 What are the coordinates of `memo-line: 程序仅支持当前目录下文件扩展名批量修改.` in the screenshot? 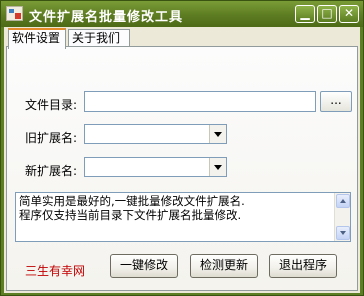 It's located at (130, 215).